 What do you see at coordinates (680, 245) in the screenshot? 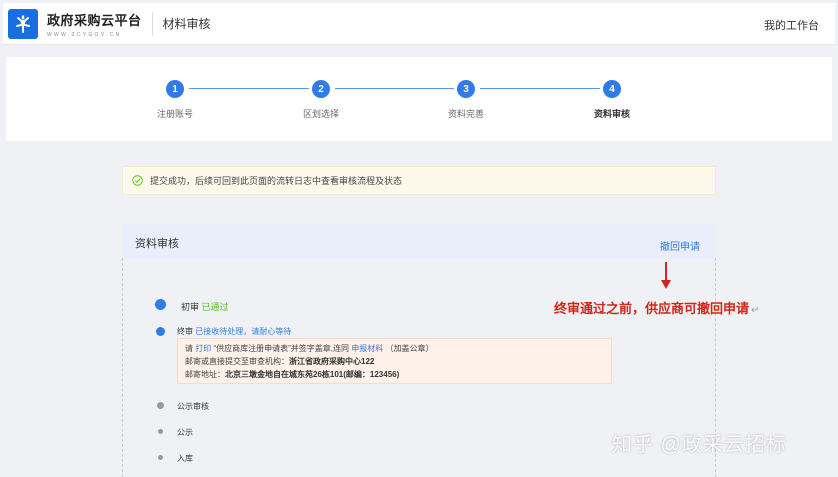
I see `withdraw-application-button: 撤回申请` at bounding box center [680, 245].